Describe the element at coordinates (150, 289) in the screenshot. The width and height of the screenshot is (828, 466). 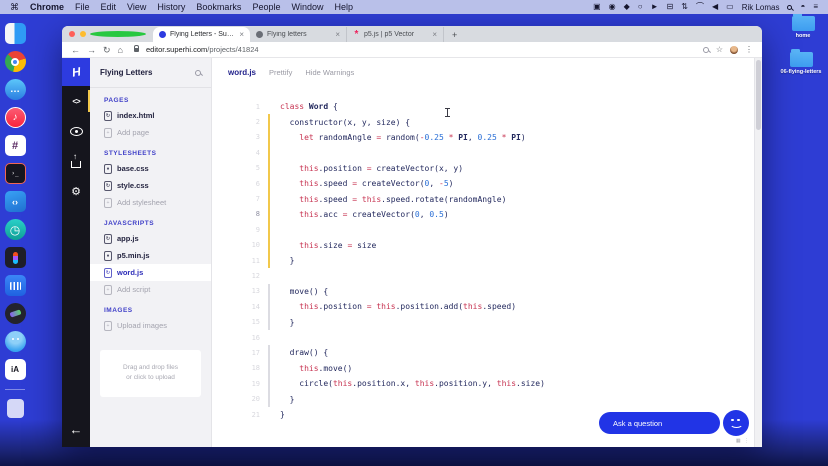
I see `file-add-script: + Add script` at that location.